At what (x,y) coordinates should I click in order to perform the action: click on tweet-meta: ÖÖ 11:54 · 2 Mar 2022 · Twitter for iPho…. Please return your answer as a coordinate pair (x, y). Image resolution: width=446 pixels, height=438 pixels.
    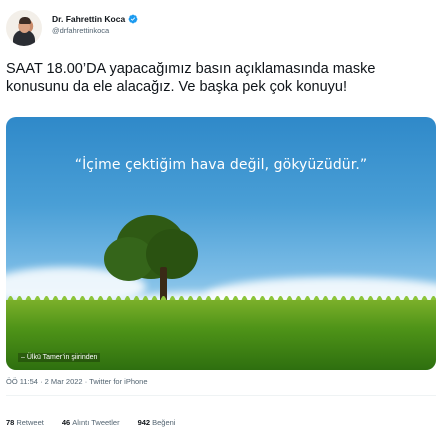
    Looking at the image, I should click on (77, 381).